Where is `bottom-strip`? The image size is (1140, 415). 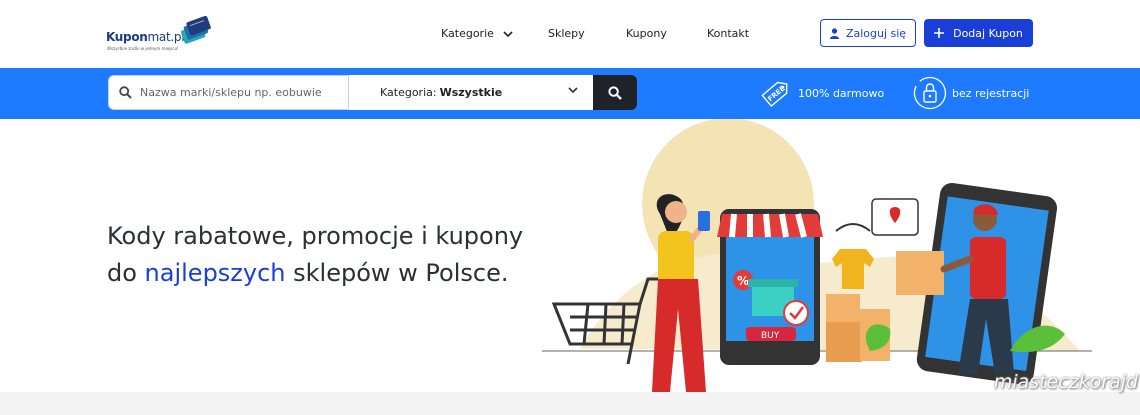
bottom-strip is located at coordinates (570, 403).